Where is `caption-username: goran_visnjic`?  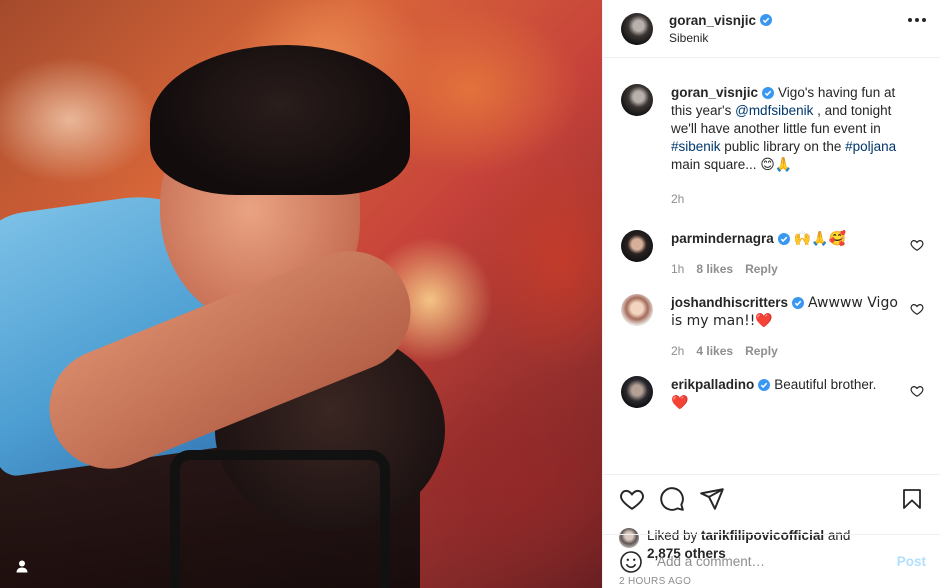 caption-username: goran_visnjic is located at coordinates (723, 93).